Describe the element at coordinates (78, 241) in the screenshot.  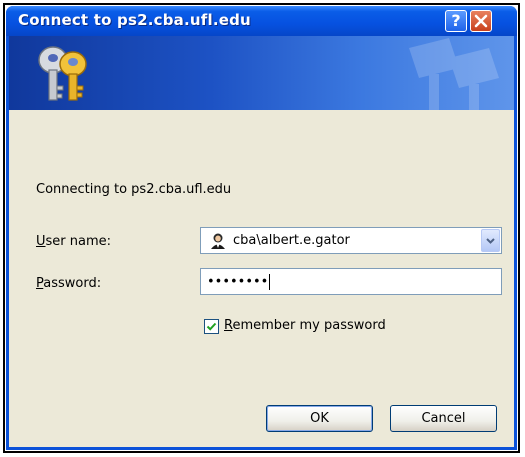
I see `user-name-label-text: ser name:` at that location.